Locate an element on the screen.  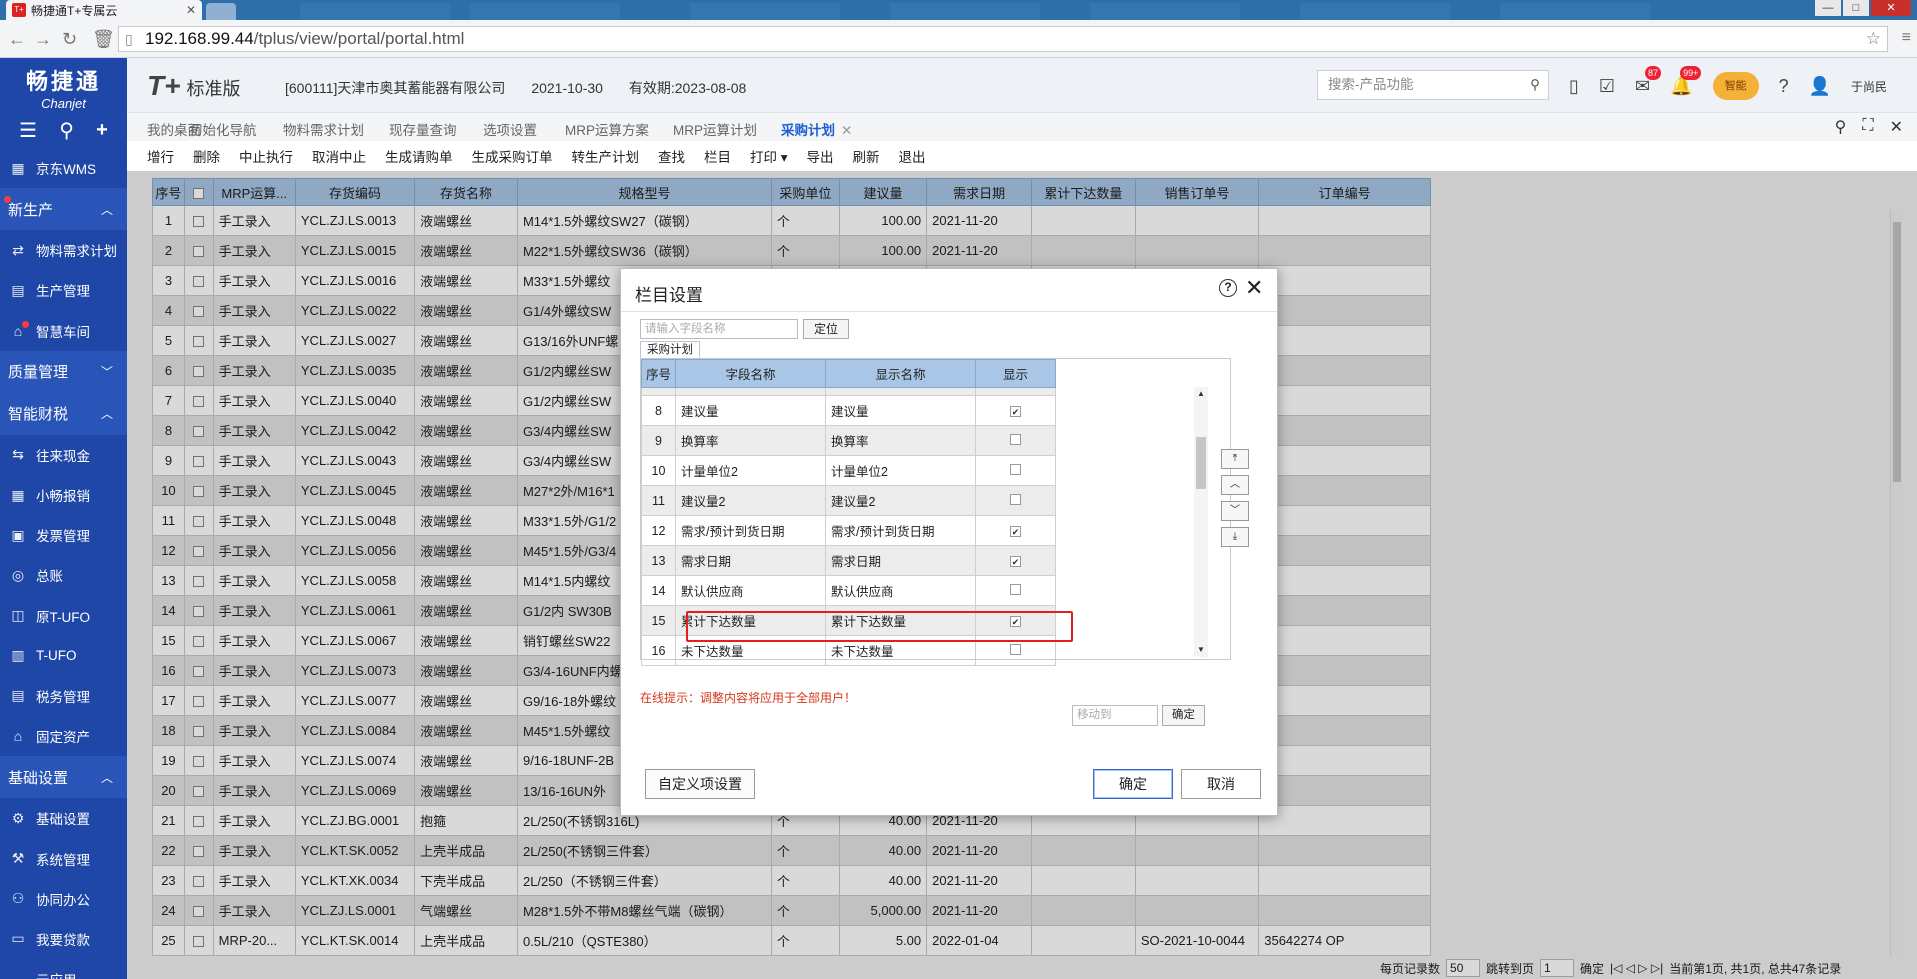
toolbar-button: 打印 ▾ is located at coordinates (769, 156).